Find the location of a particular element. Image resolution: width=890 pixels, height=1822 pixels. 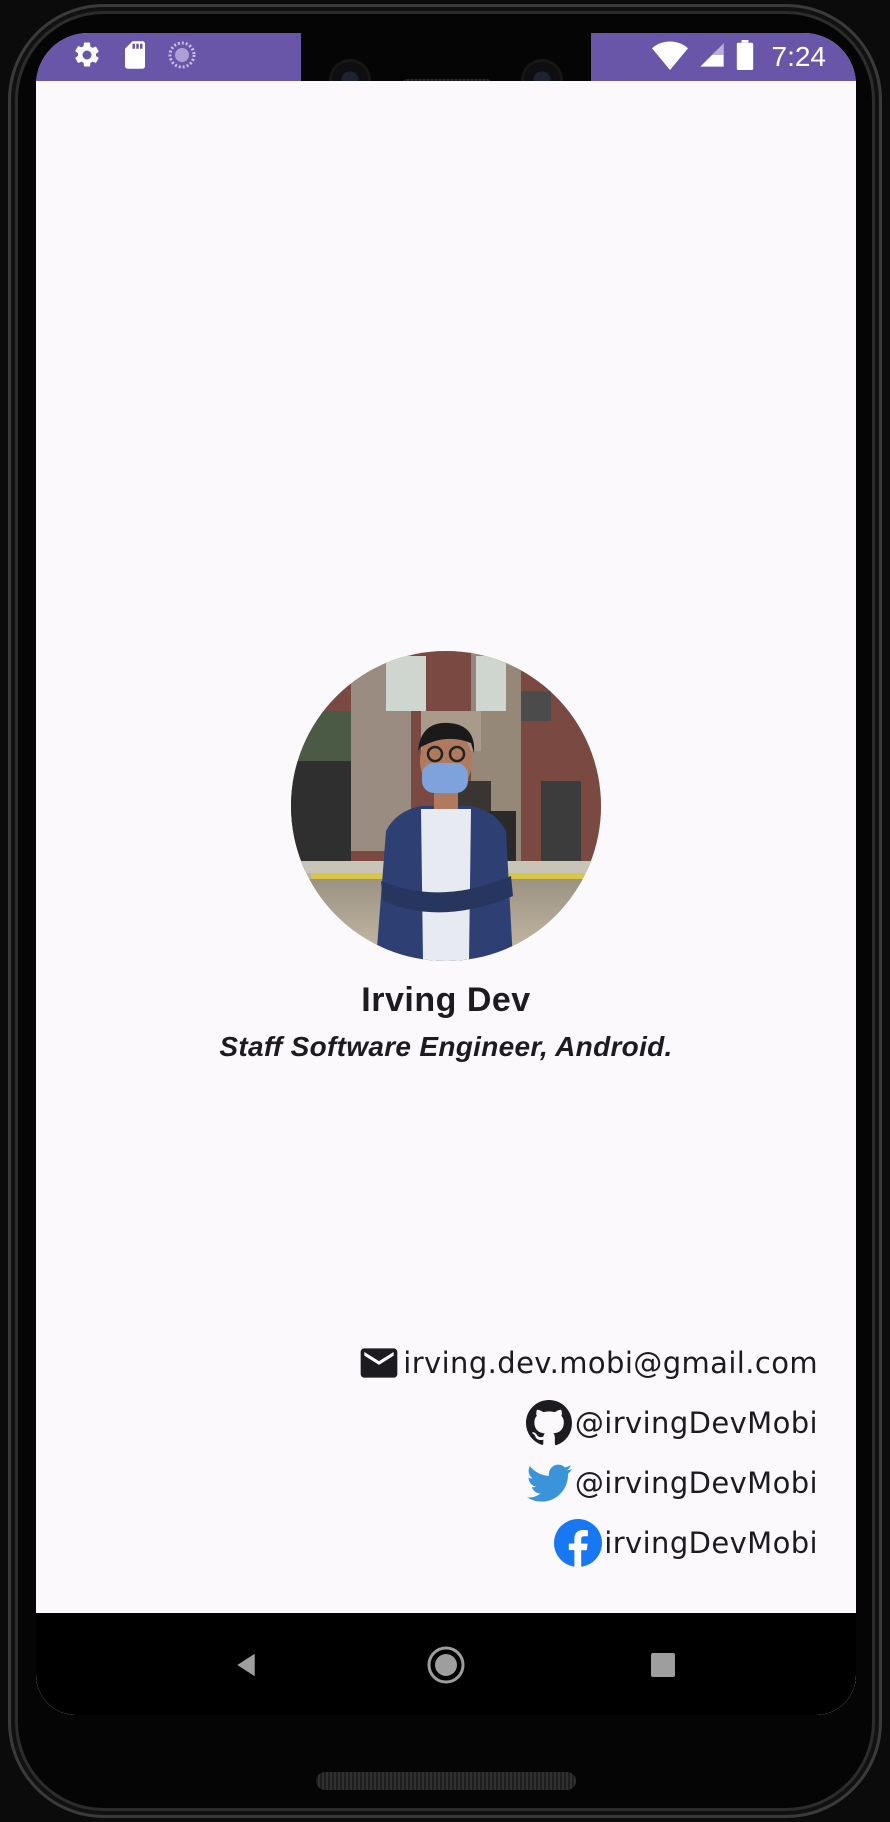

contact-github-text: @irvingDevMobi is located at coordinates (696, 1423).